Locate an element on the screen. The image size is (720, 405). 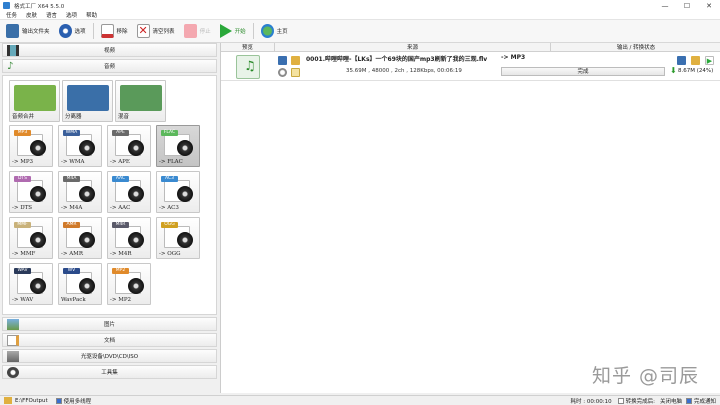
multithread-label: 使用多线程 is located at coordinates (77, 401).